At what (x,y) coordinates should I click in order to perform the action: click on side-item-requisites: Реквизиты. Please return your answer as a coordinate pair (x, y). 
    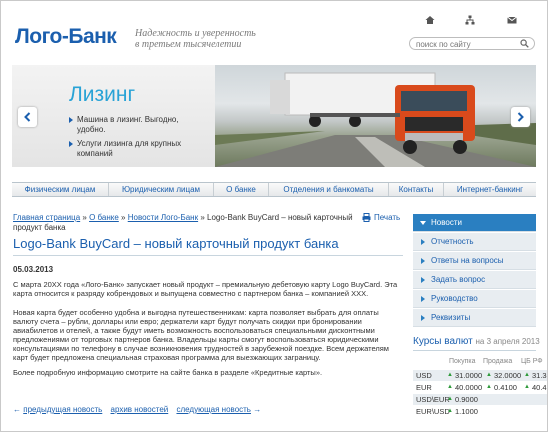
    Looking at the image, I should click on (474, 318).